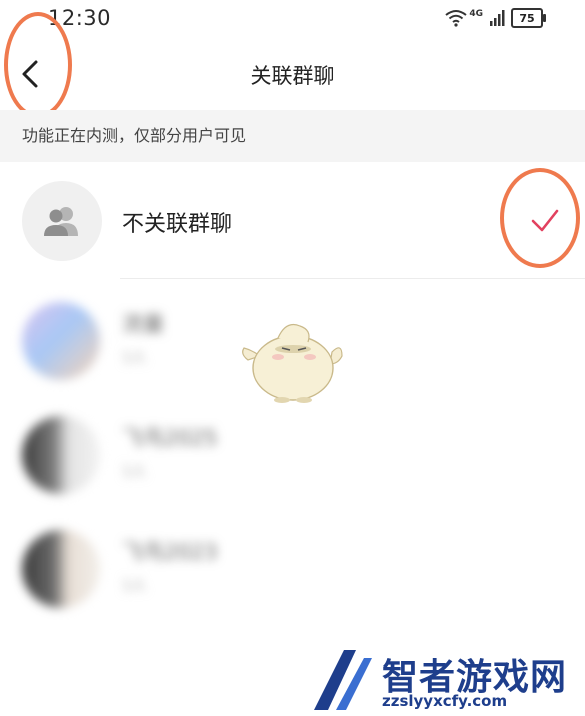 This screenshot has width=585, height=716. I want to click on group-name: 飞鸟2025, so click(170, 438).